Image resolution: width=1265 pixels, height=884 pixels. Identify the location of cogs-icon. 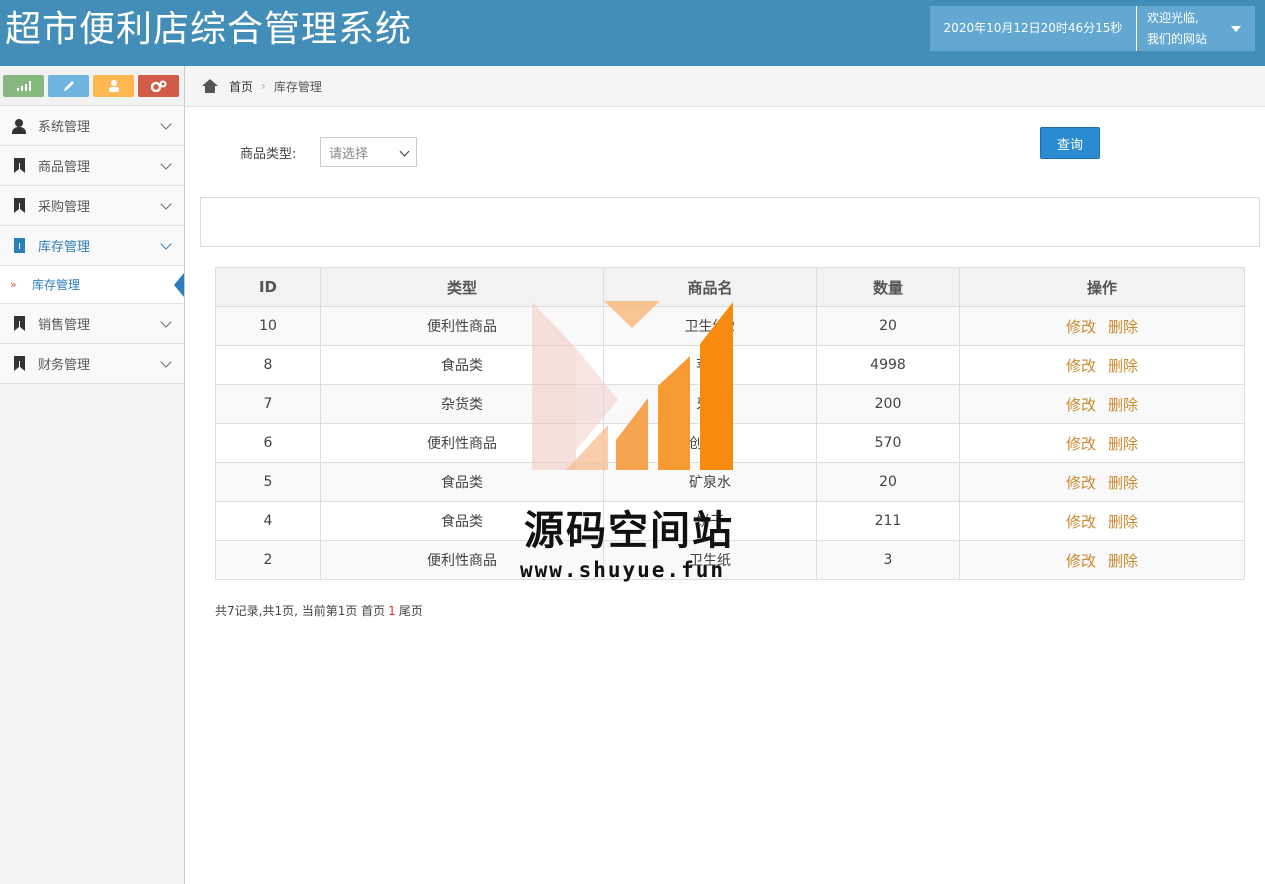
(158, 86).